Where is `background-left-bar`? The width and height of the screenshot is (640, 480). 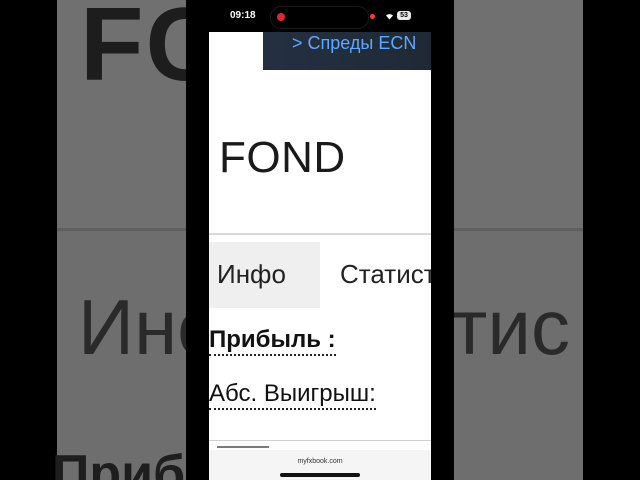
background-left-bar is located at coordinates (28, 240).